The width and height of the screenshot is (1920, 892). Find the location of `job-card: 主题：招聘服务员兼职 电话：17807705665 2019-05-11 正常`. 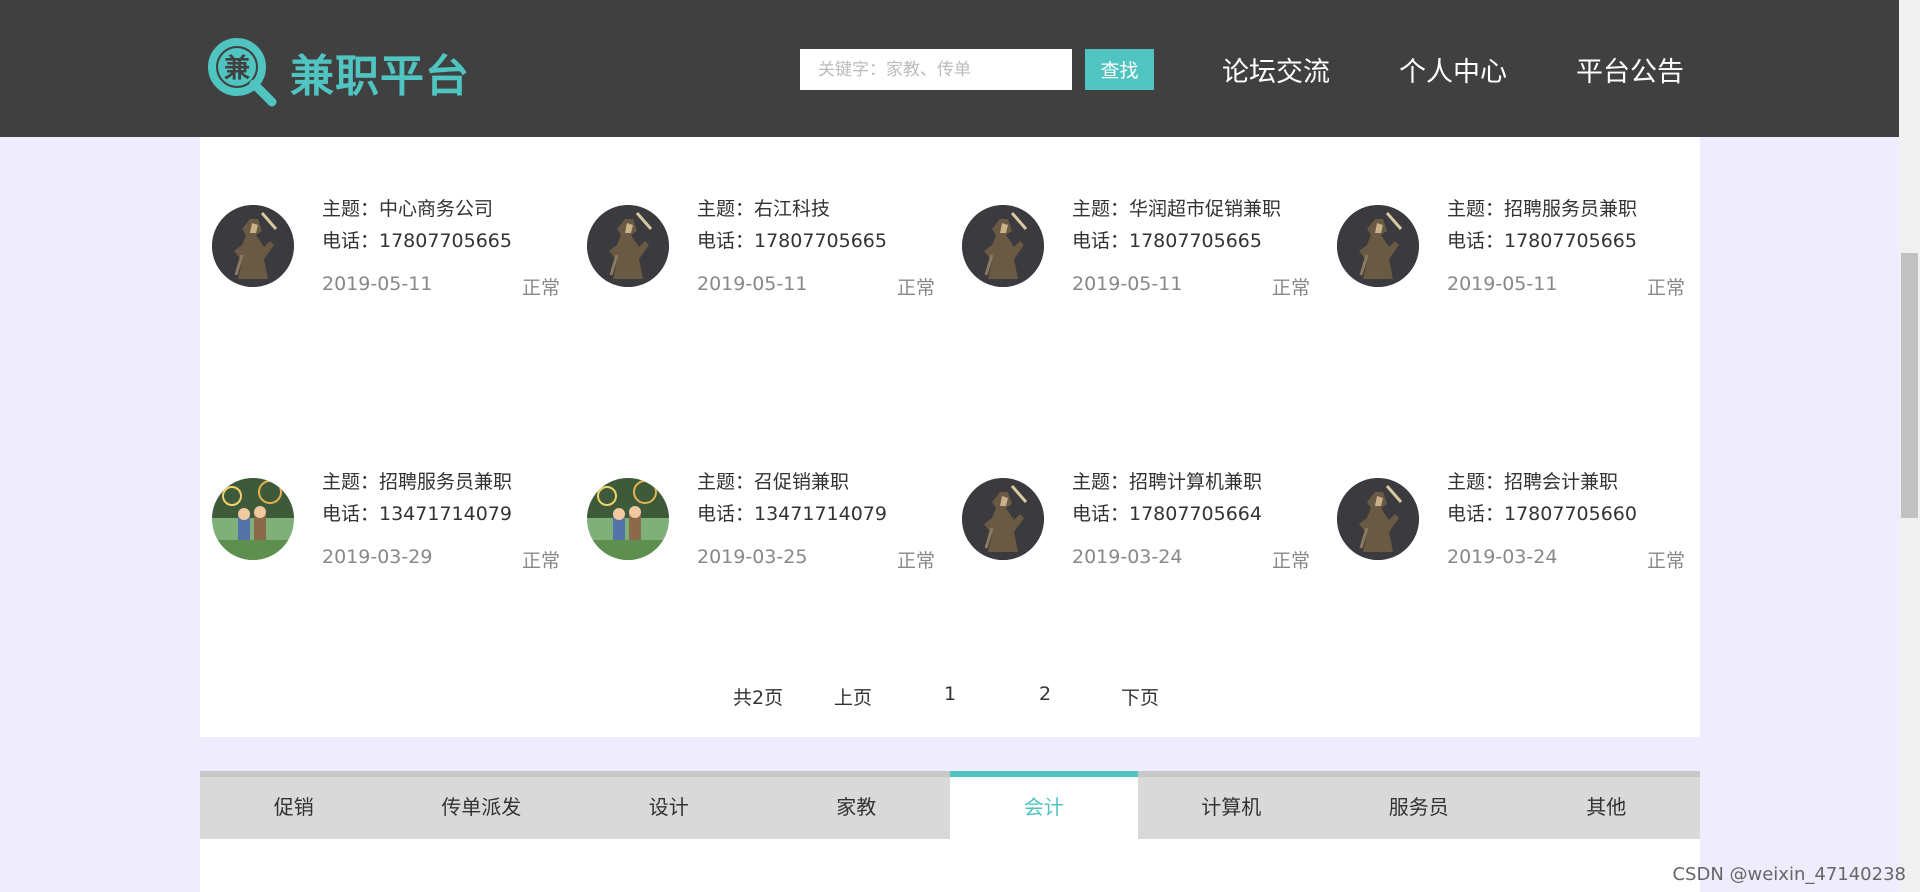

job-card: 主题：招聘服务员兼职 电话：17807705665 2019-05-11 正常 is located at coordinates (1505, 244).